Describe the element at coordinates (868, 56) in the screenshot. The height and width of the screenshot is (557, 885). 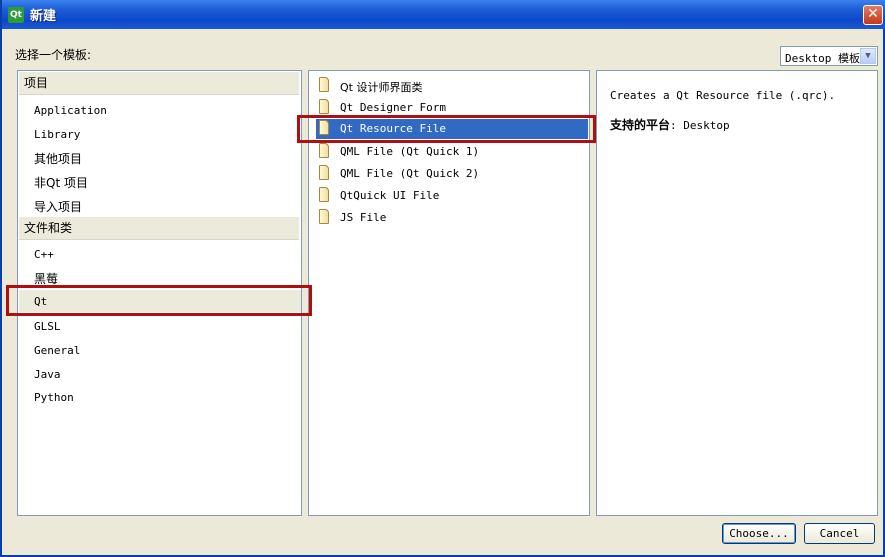
I see `chevron-down-icon: ▼` at that location.